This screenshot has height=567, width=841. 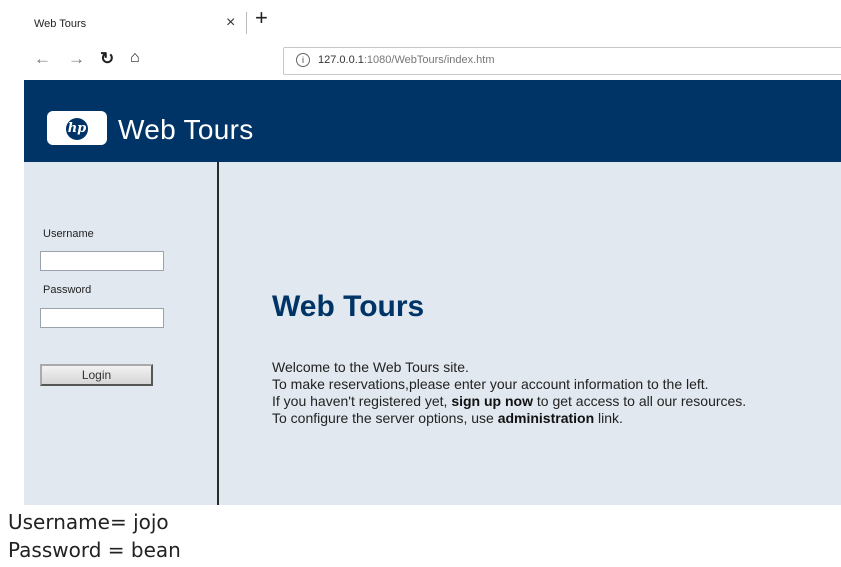 I want to click on back-arrow-icon: ←, so click(x=42, y=59).